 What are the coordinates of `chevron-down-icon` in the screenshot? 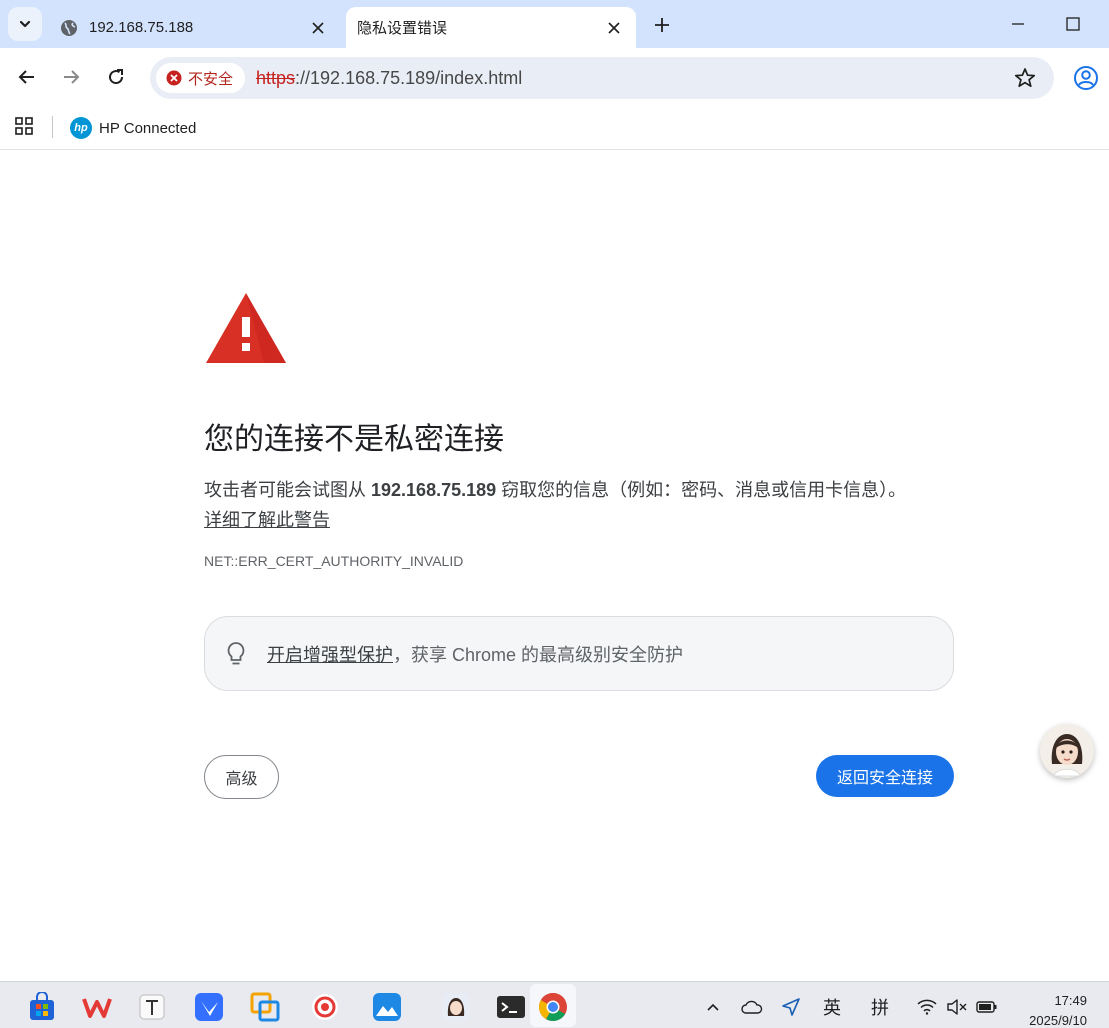 It's located at (25, 24).